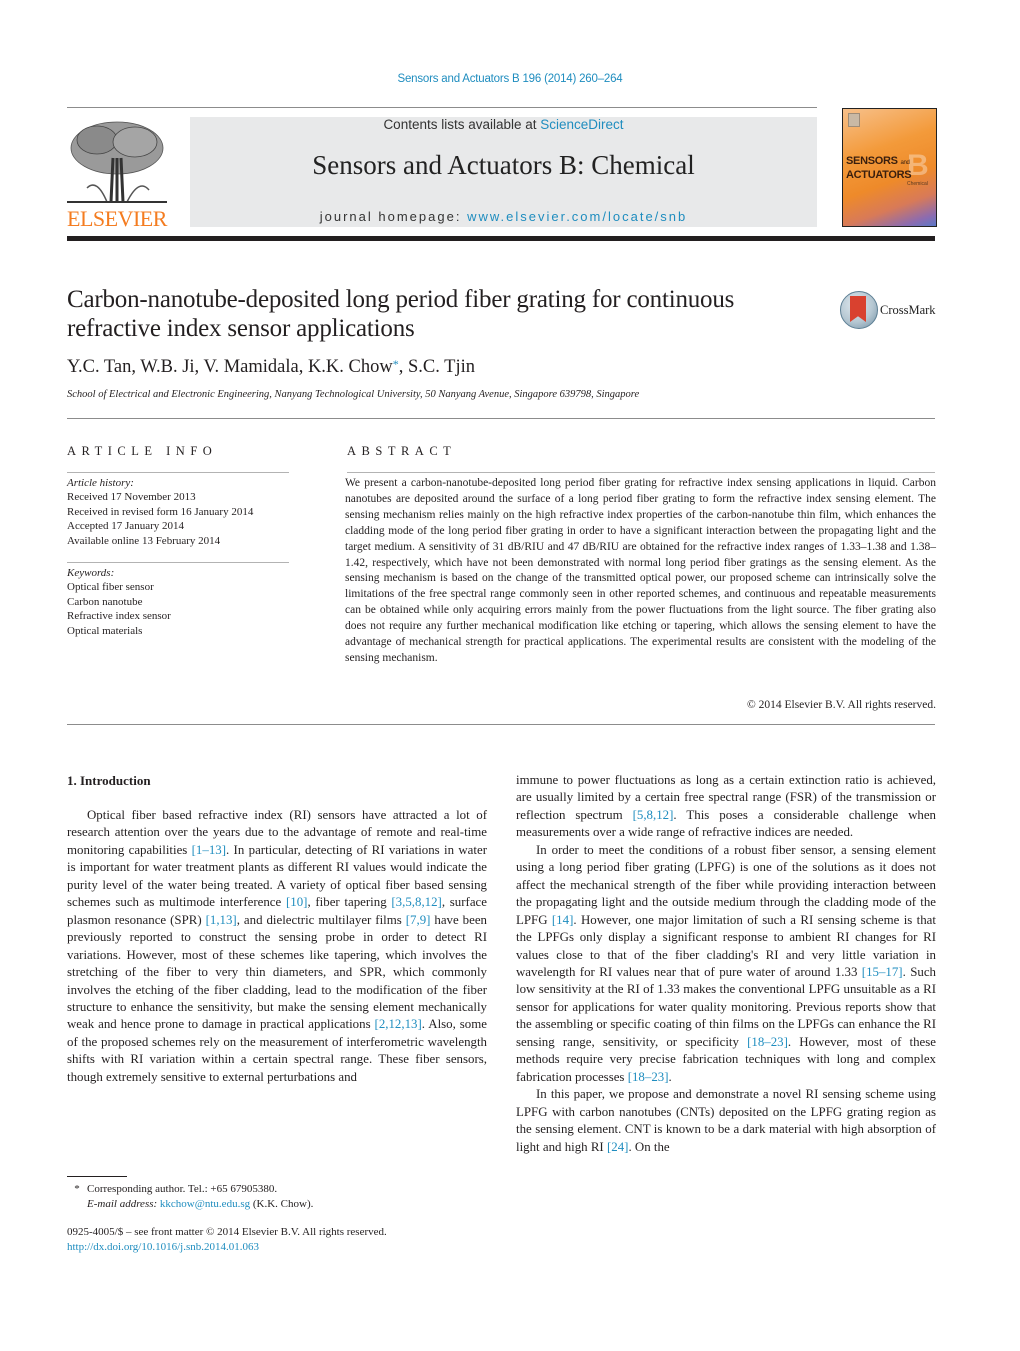  I want to click on header-divider, so click(501, 238).